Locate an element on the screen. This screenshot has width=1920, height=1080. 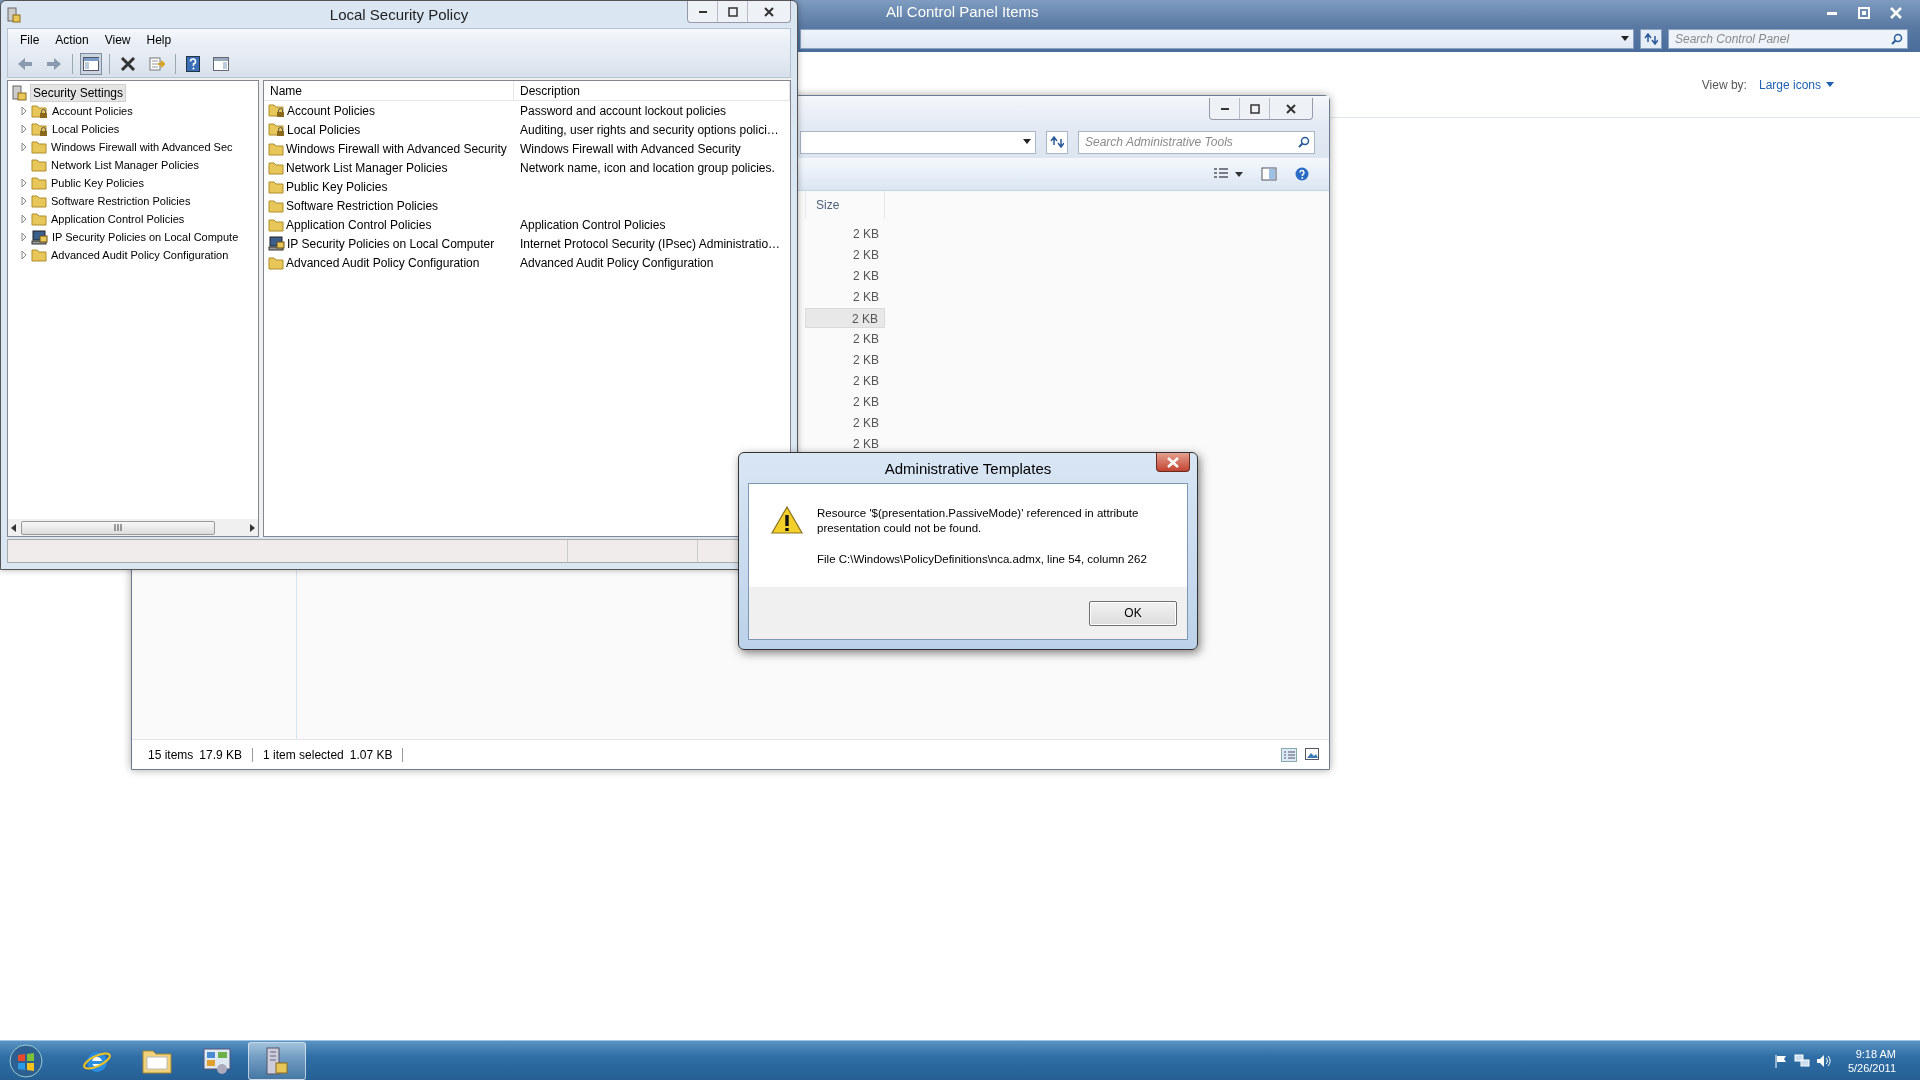
list-item: IP Security Policies on Local Computer is located at coordinates (391, 243).